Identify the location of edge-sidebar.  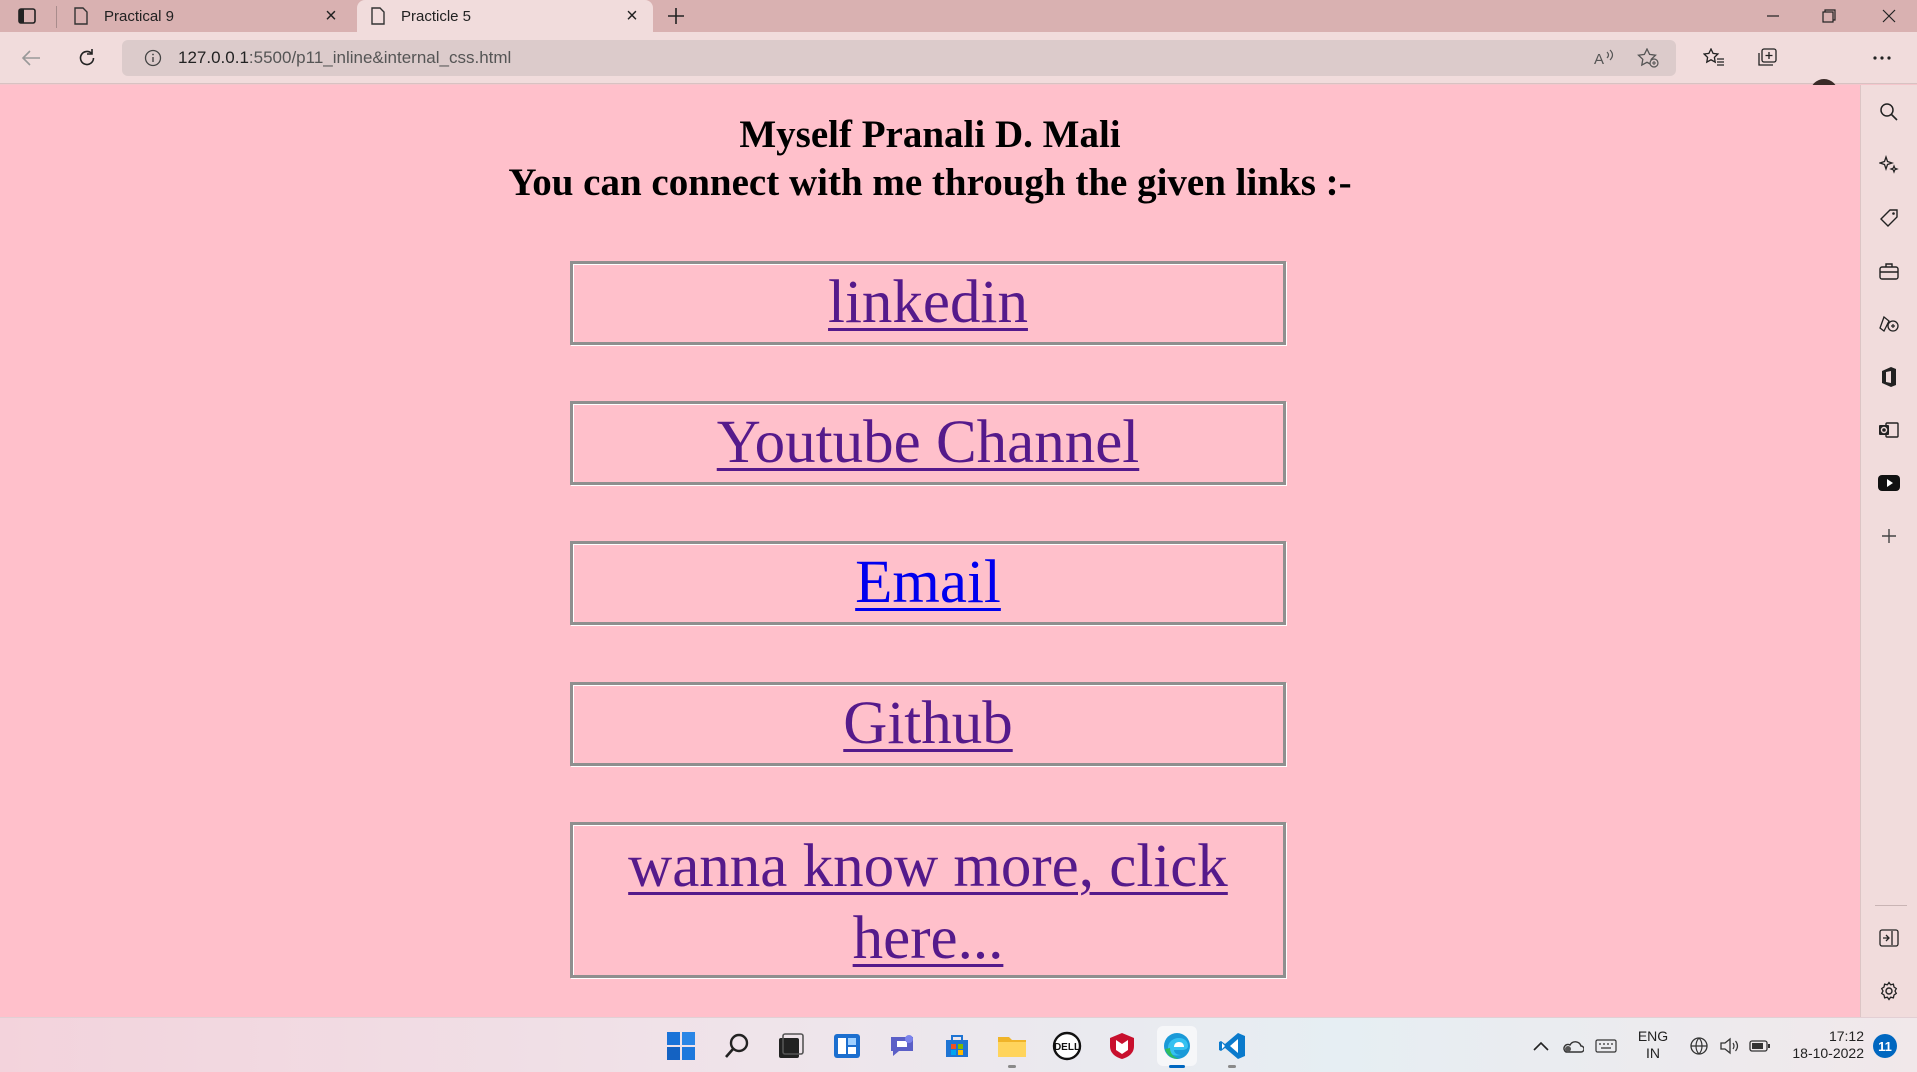
(1888, 551).